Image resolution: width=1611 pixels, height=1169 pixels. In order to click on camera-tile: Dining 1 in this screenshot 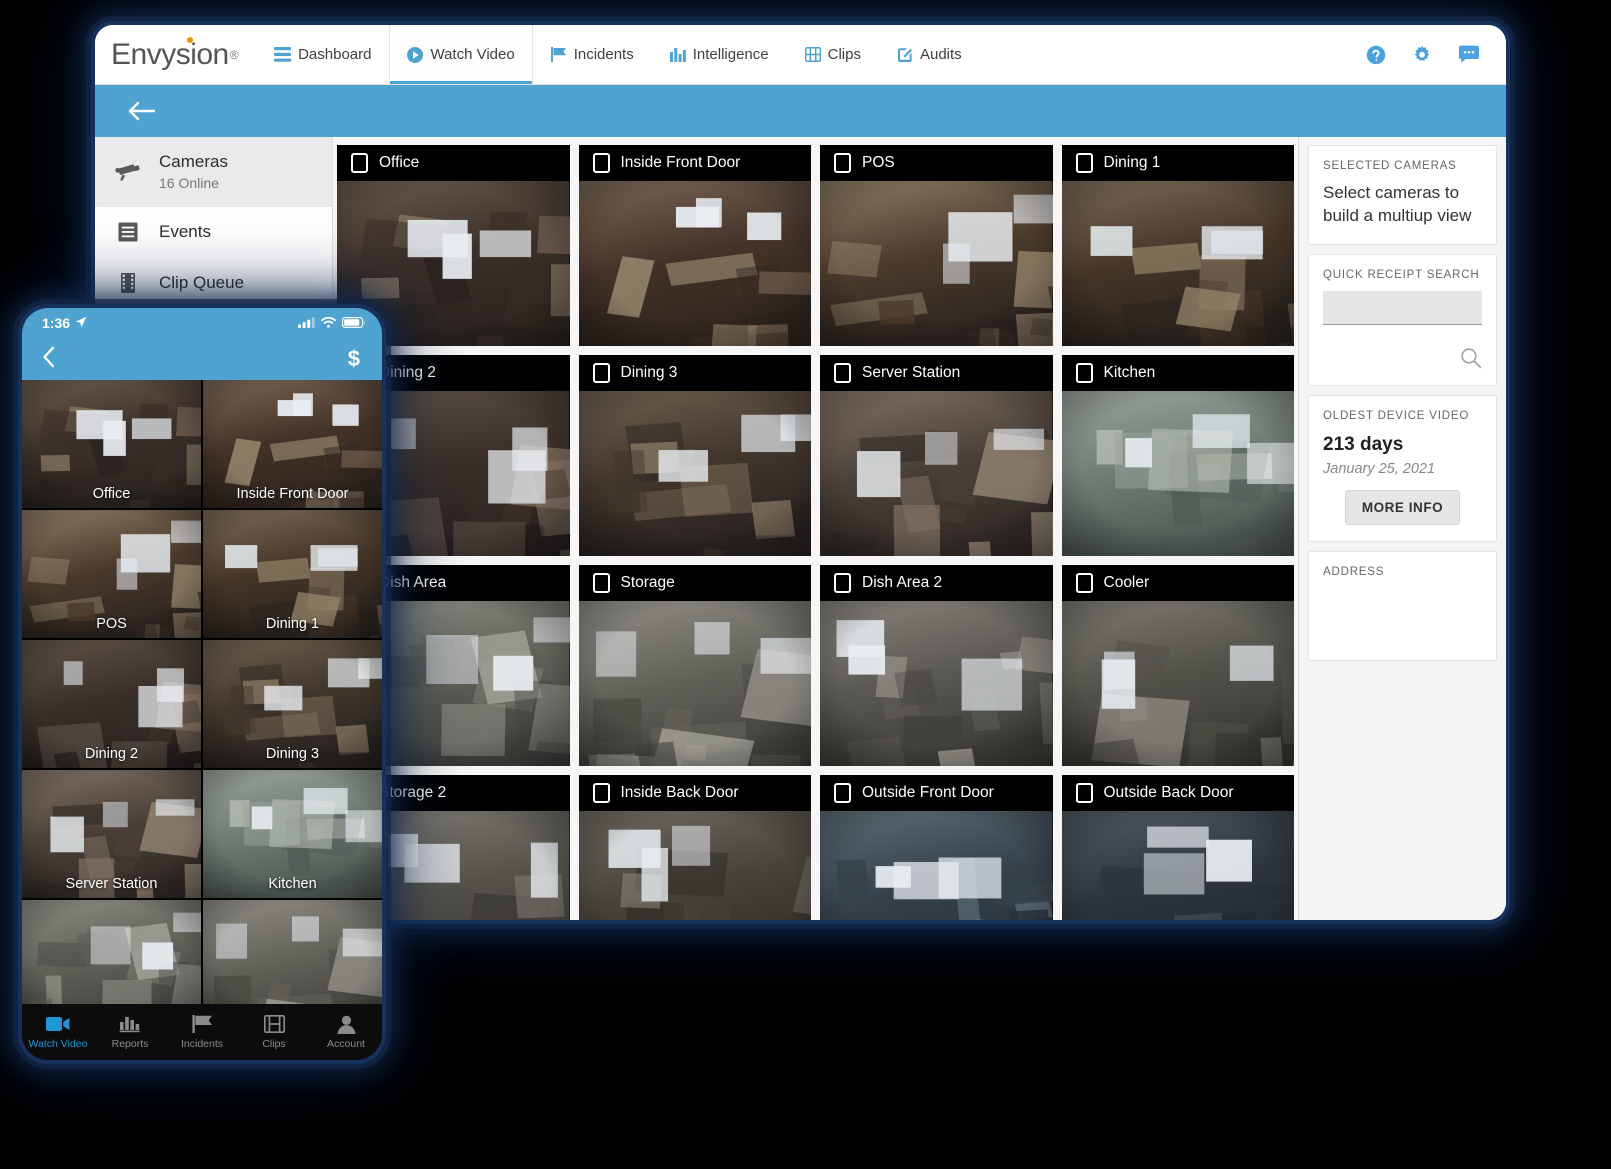, I will do `click(1177, 245)`.